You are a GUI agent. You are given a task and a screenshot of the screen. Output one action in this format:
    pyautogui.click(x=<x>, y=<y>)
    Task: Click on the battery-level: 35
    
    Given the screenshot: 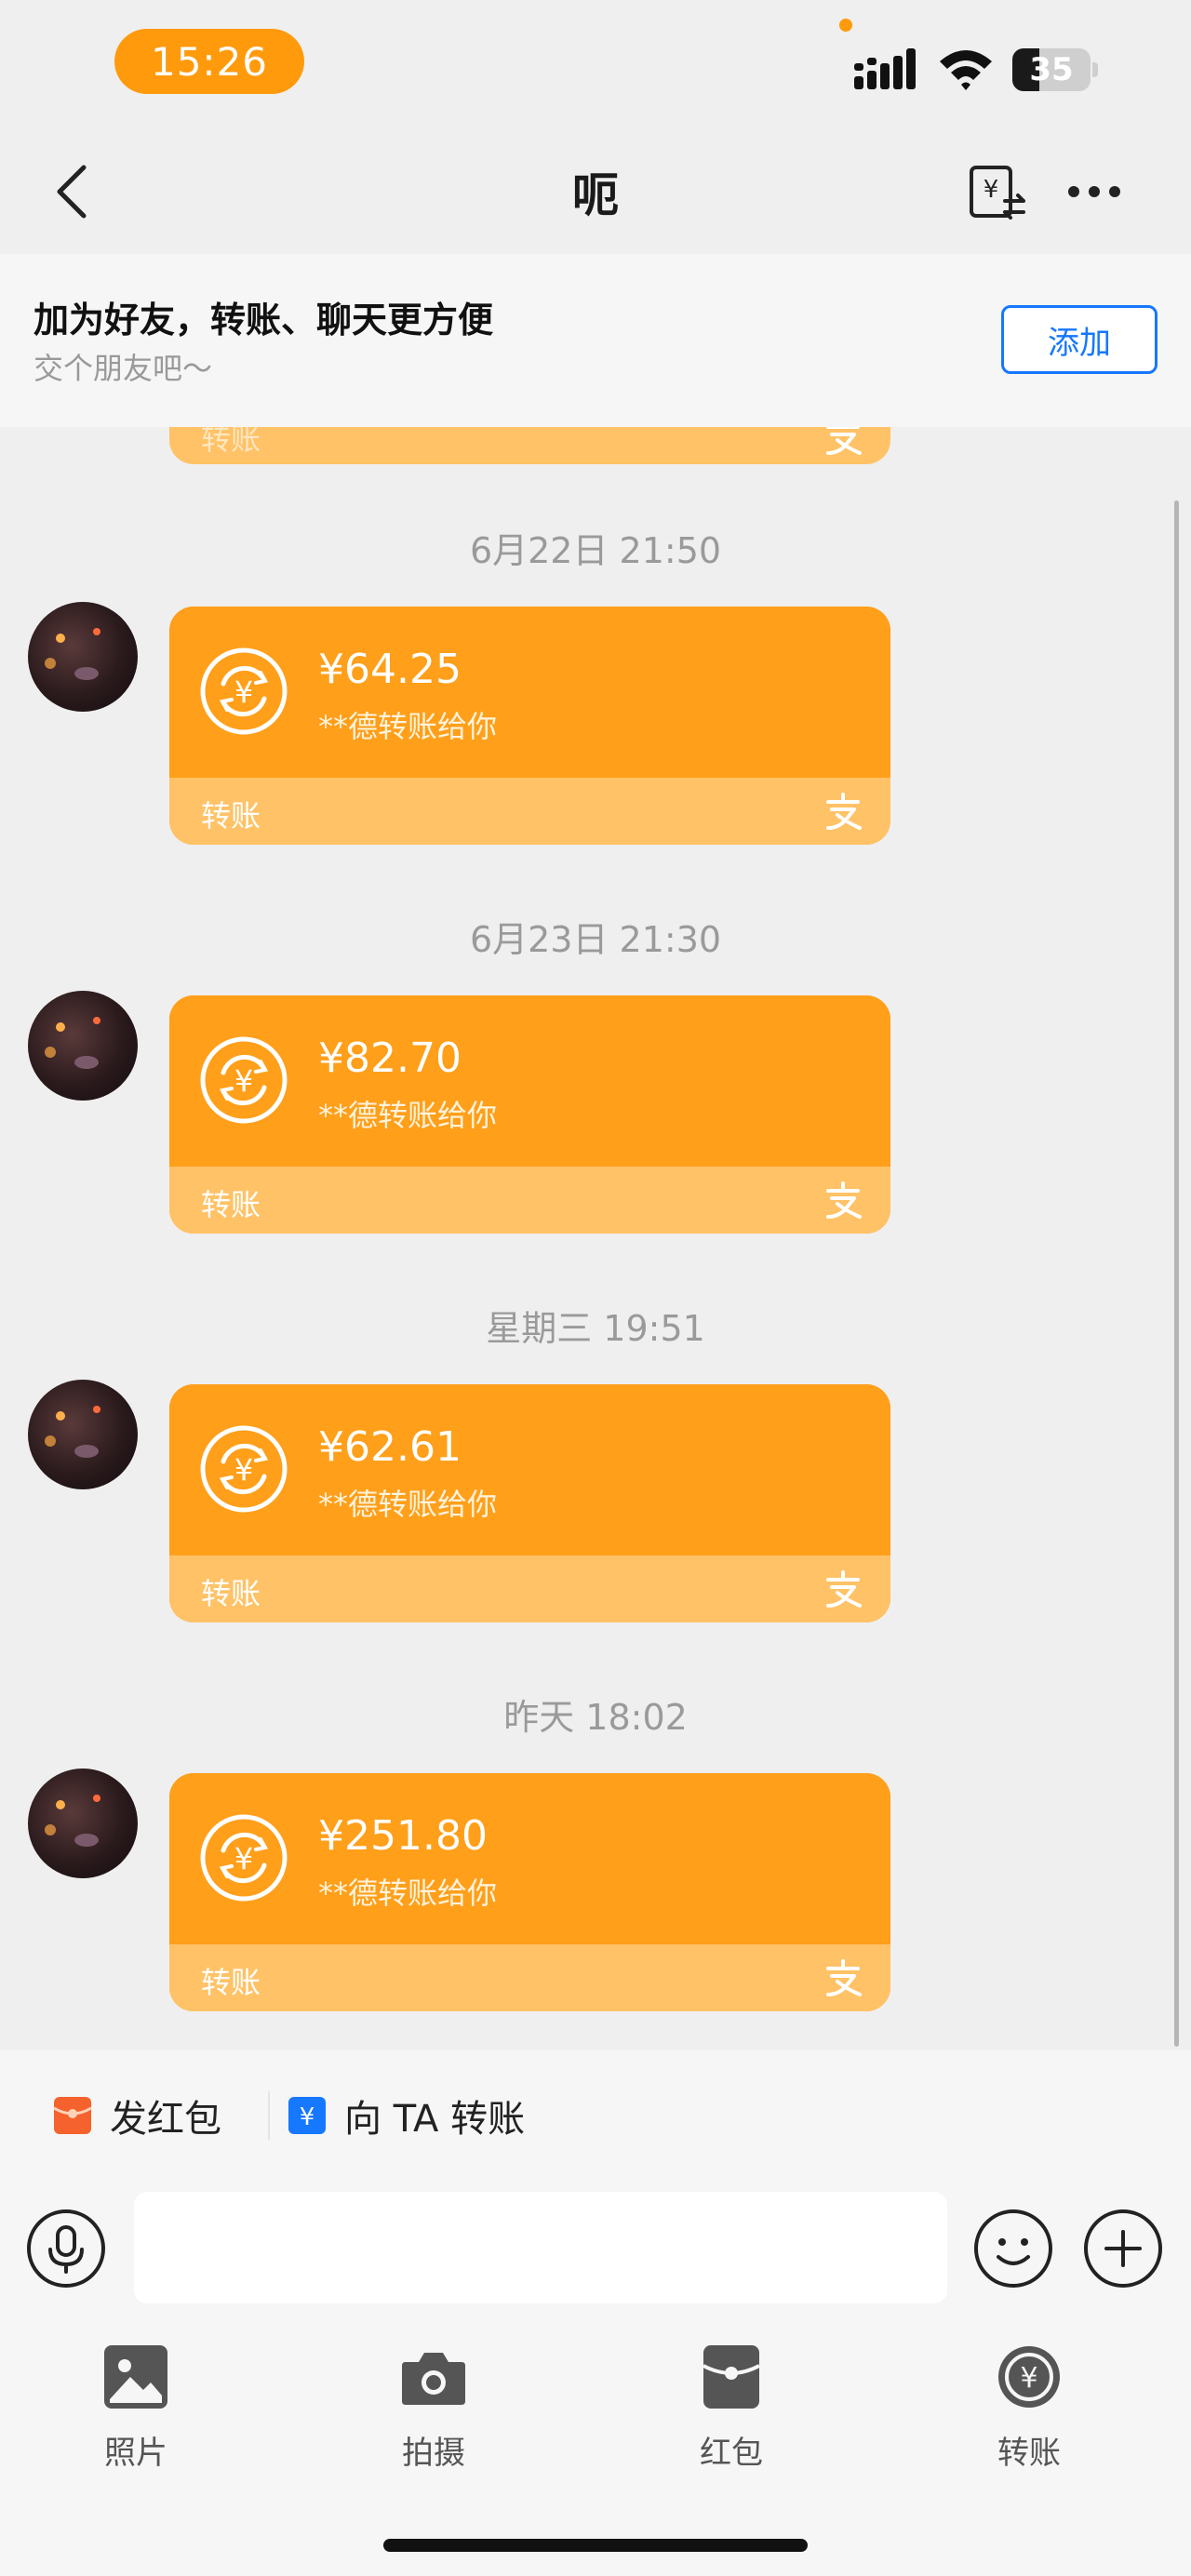 What is the action you would take?
    pyautogui.click(x=1051, y=69)
    